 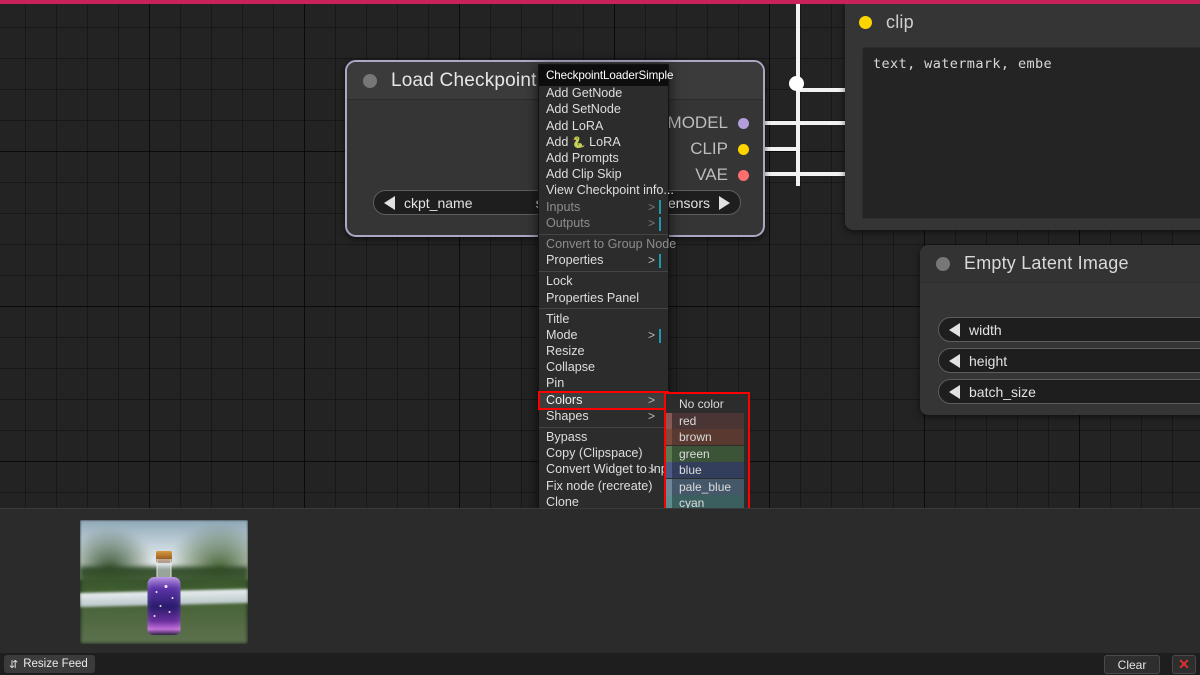 I want to click on menu-item-collapse: Collapse, so click(x=603, y=368).